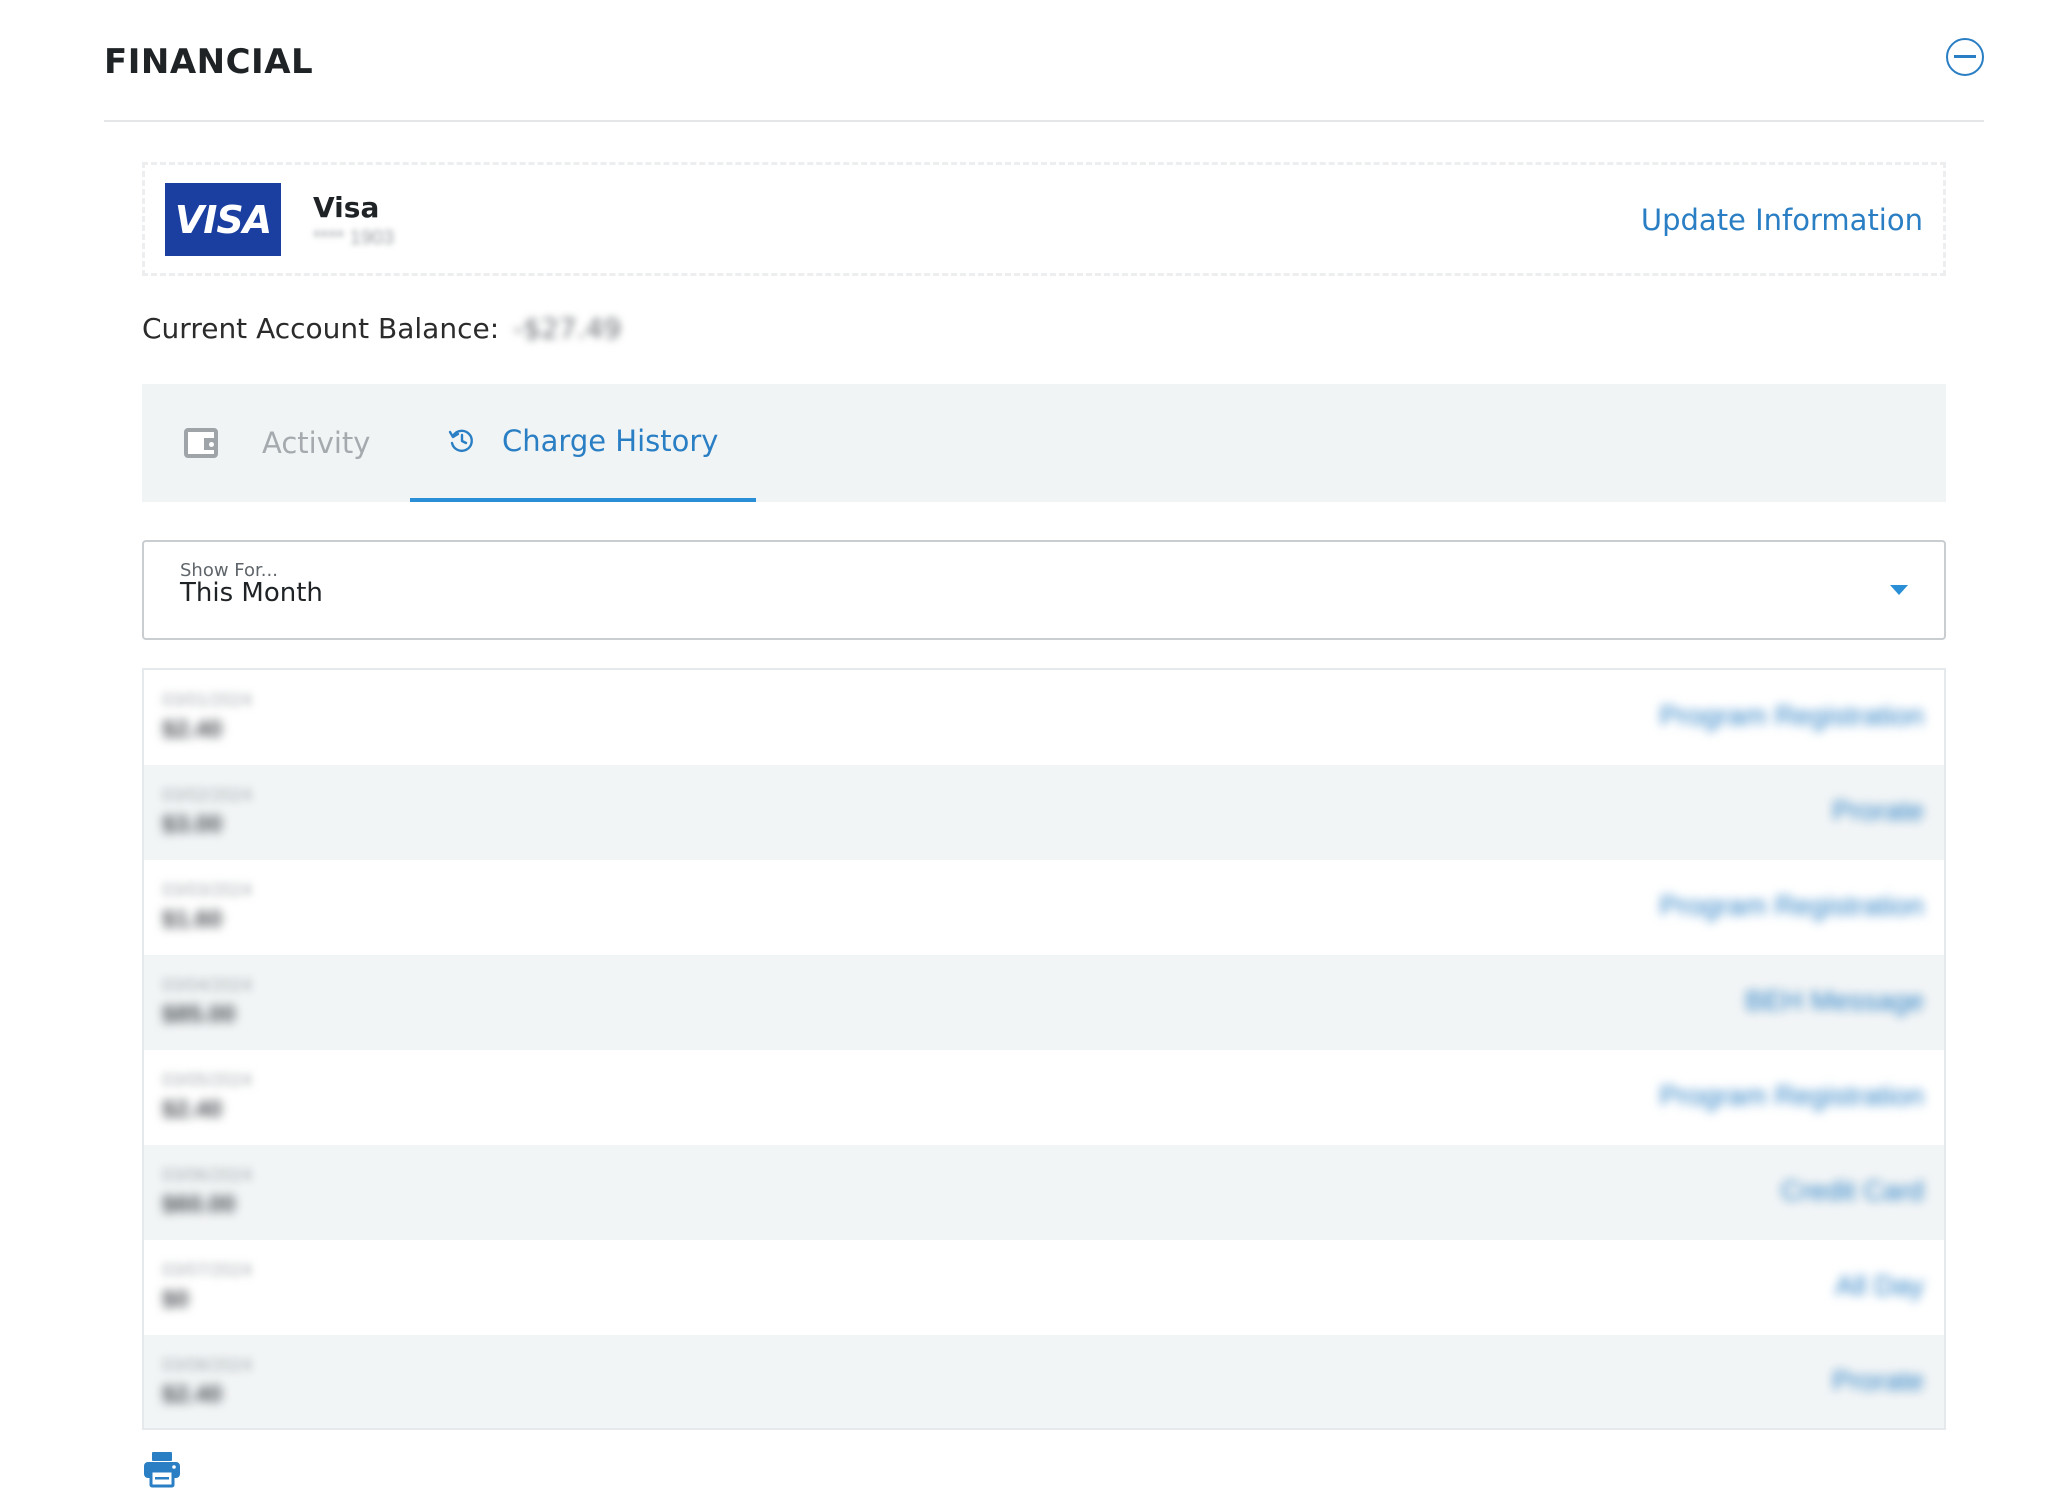  What do you see at coordinates (1834, 1001) in the screenshot?
I see `row-description-link: BEH Message` at bounding box center [1834, 1001].